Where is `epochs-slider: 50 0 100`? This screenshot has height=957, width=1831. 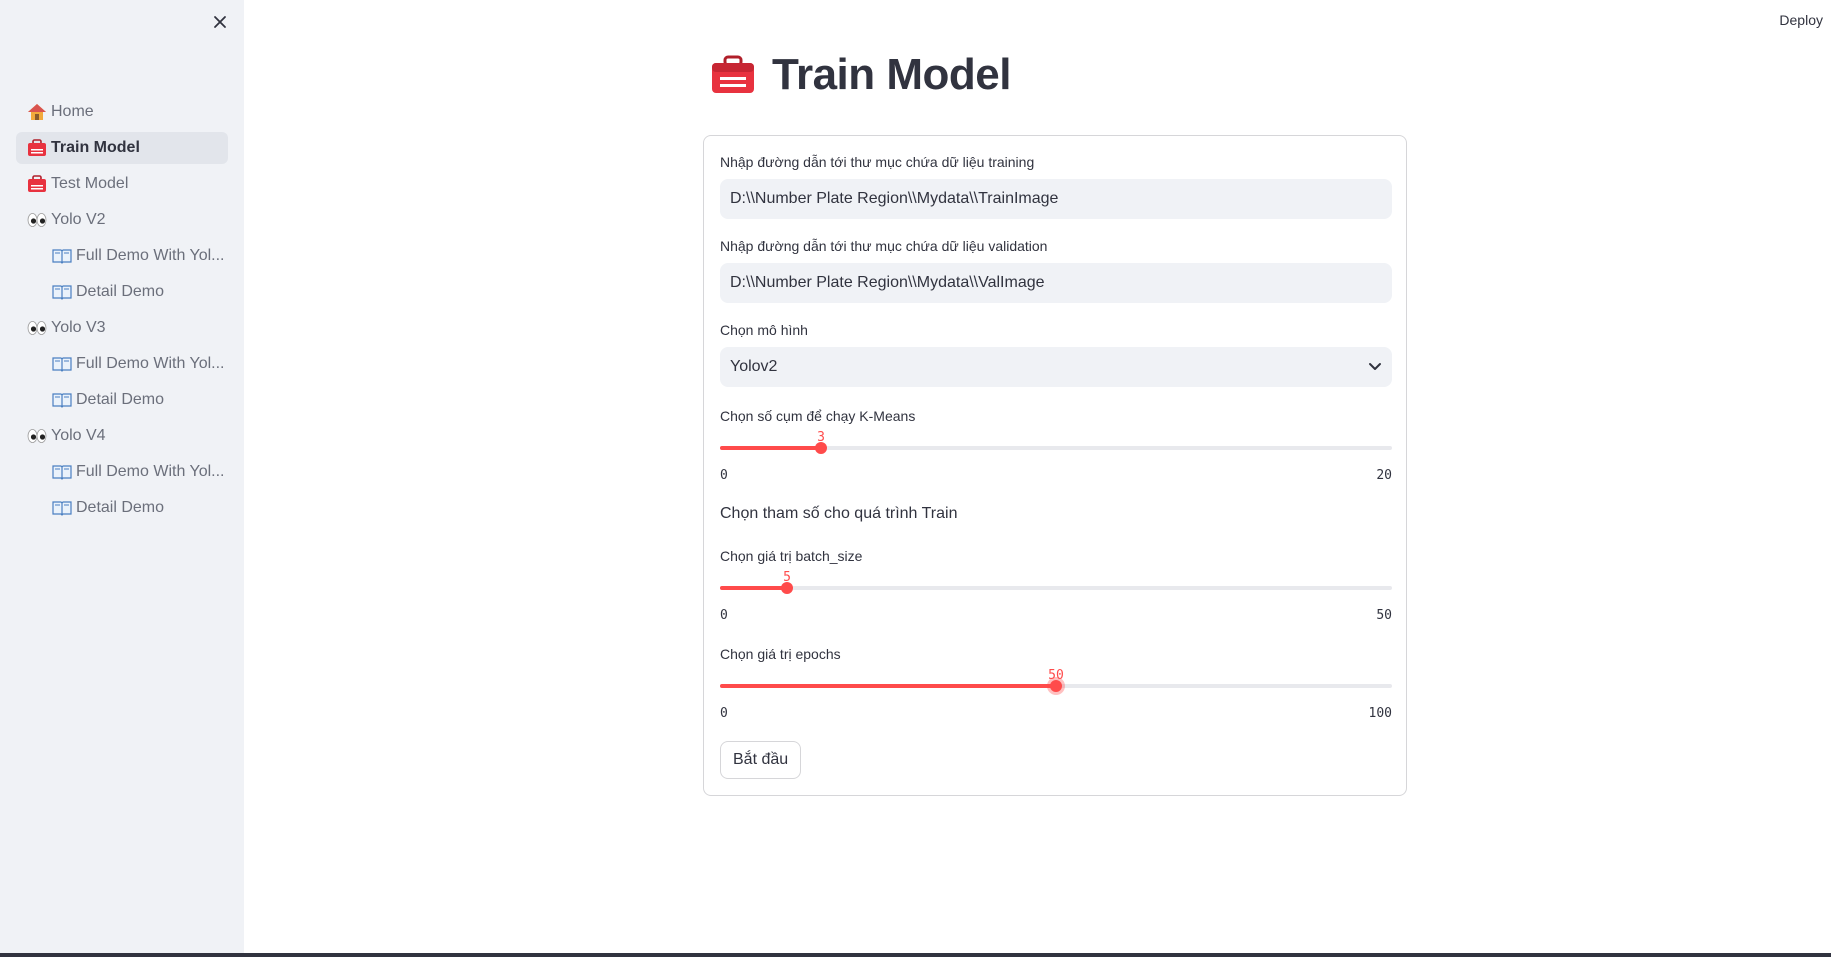
epochs-slider: 50 0 100 is located at coordinates (1056, 694).